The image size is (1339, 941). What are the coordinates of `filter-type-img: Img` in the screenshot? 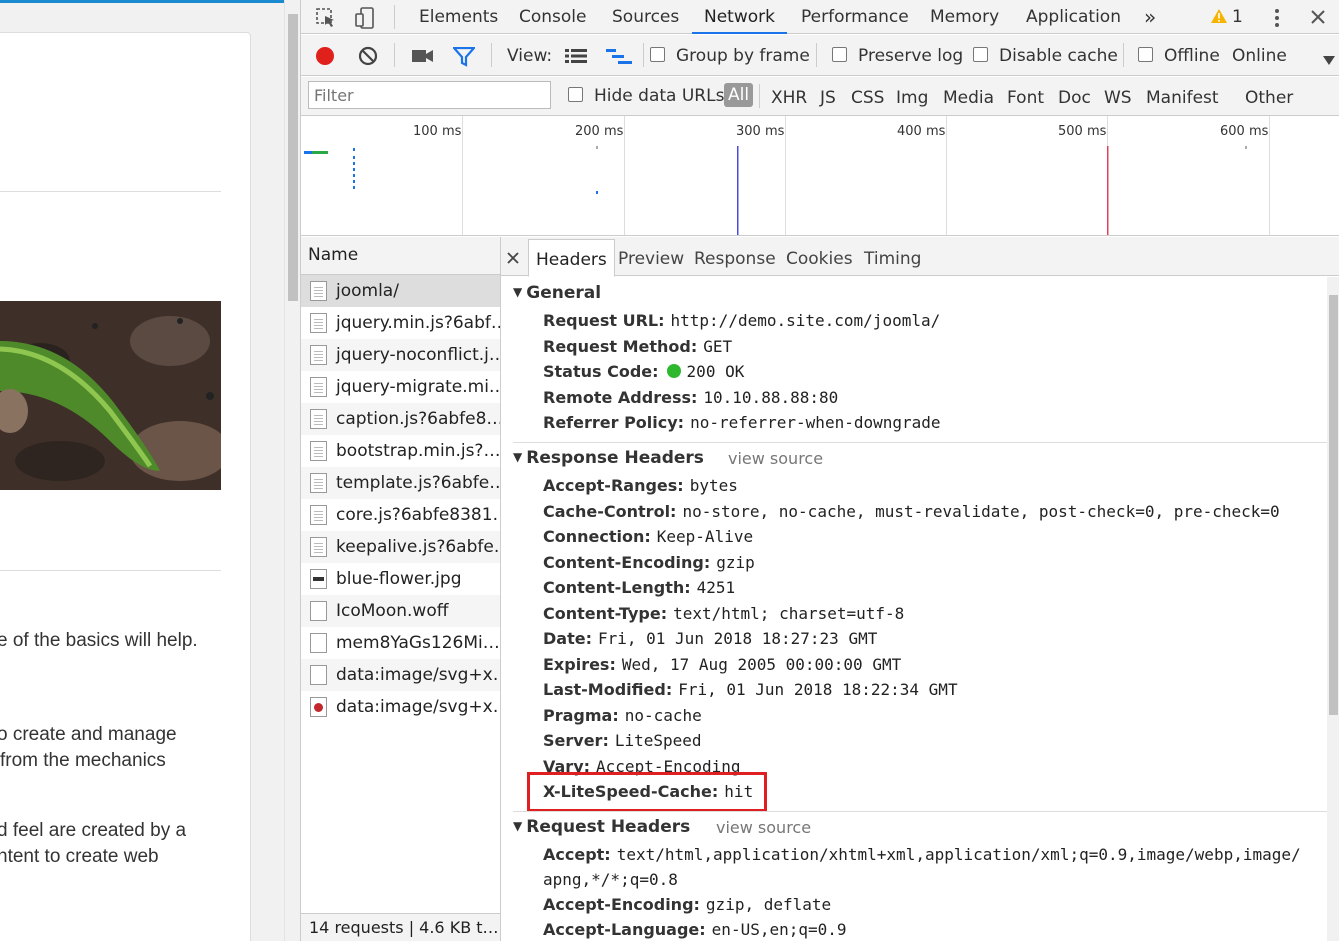 It's located at (912, 98).